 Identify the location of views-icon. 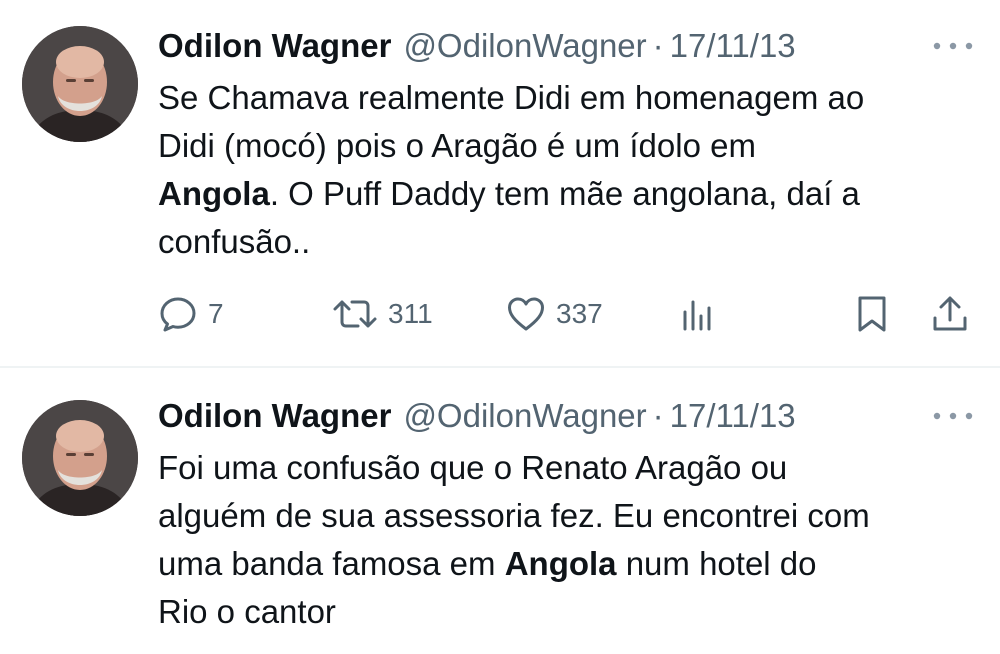
(698, 314).